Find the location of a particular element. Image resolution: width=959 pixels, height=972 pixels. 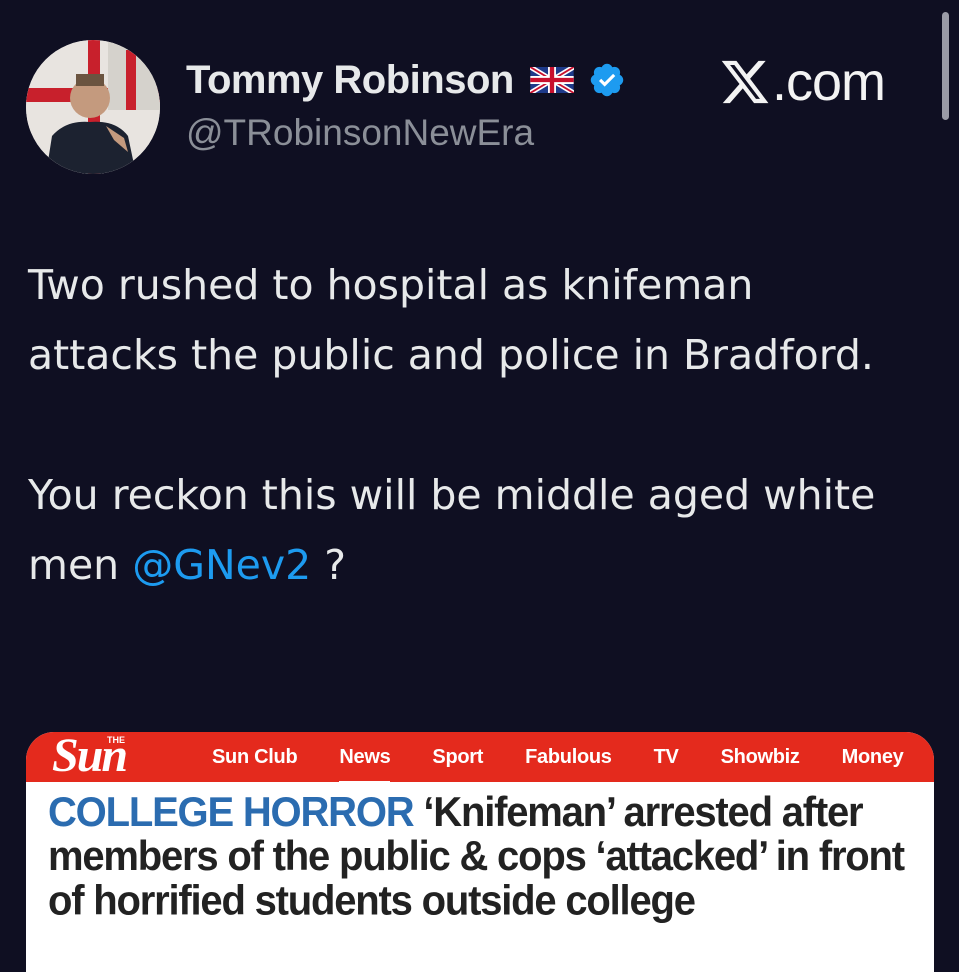

site-logo-prefix: THE is located at coordinates (116, 740).